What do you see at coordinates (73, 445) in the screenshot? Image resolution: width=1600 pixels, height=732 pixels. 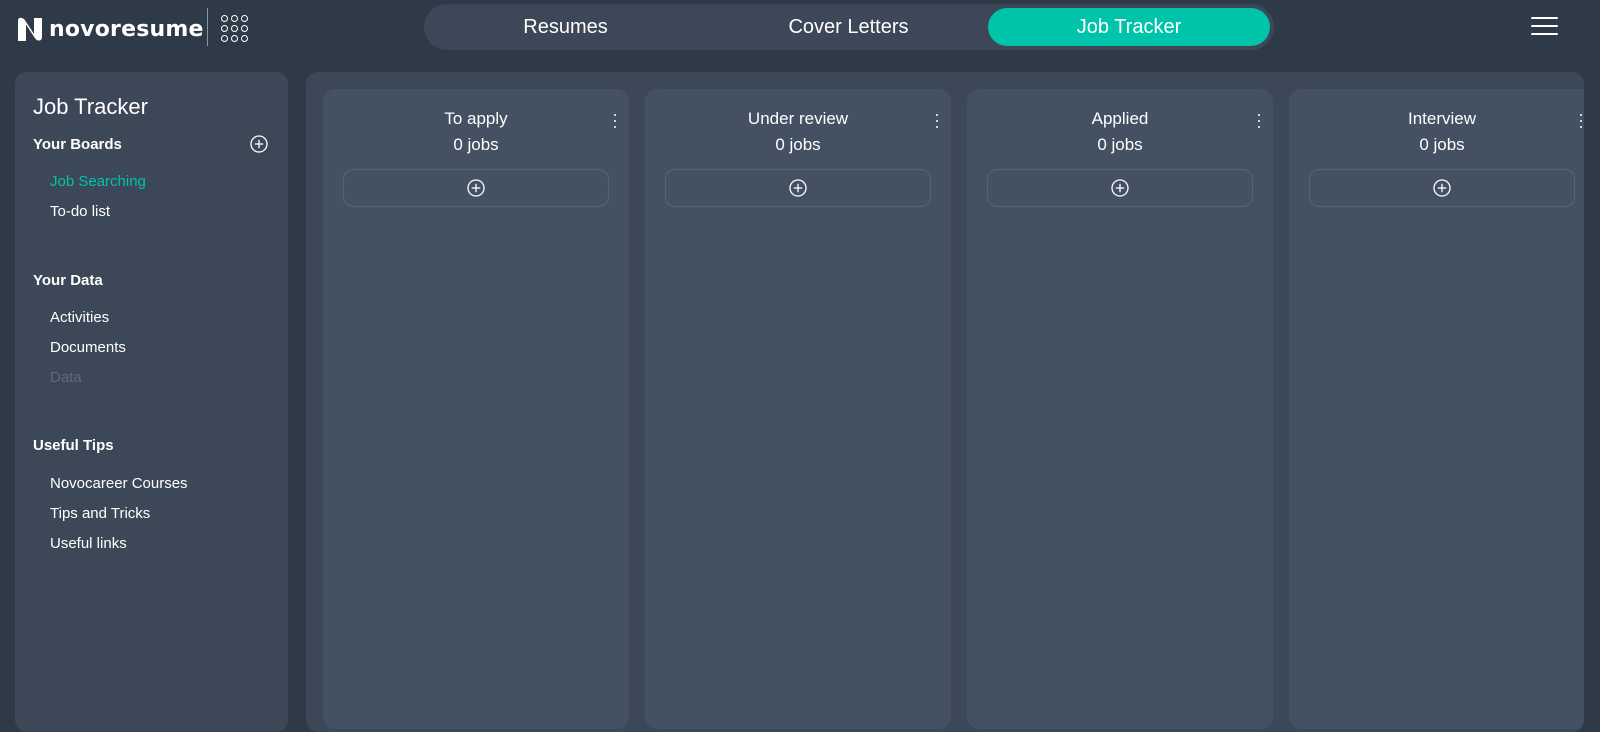 I see `useful-tips-heading: Useful Tips` at bounding box center [73, 445].